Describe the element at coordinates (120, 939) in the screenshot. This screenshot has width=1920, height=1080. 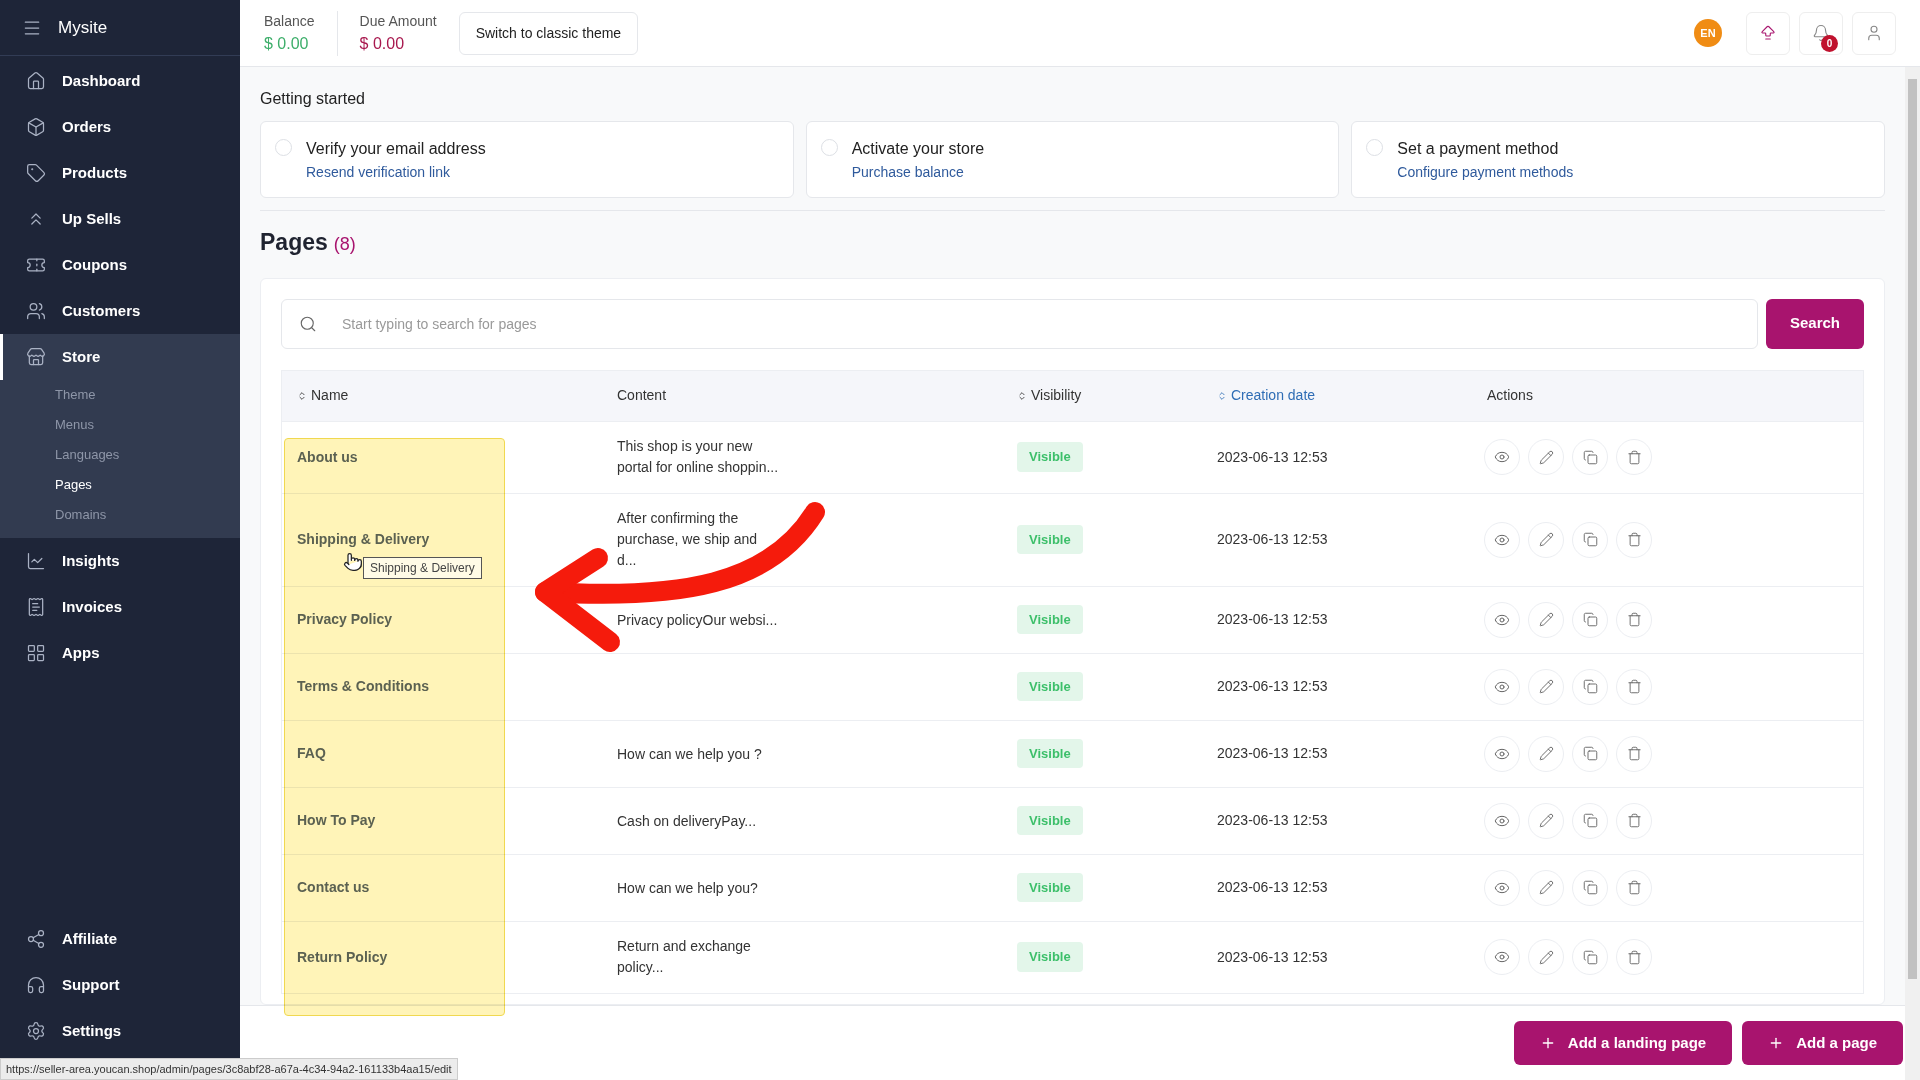
I see `sidebar-item: Affiliate` at that location.